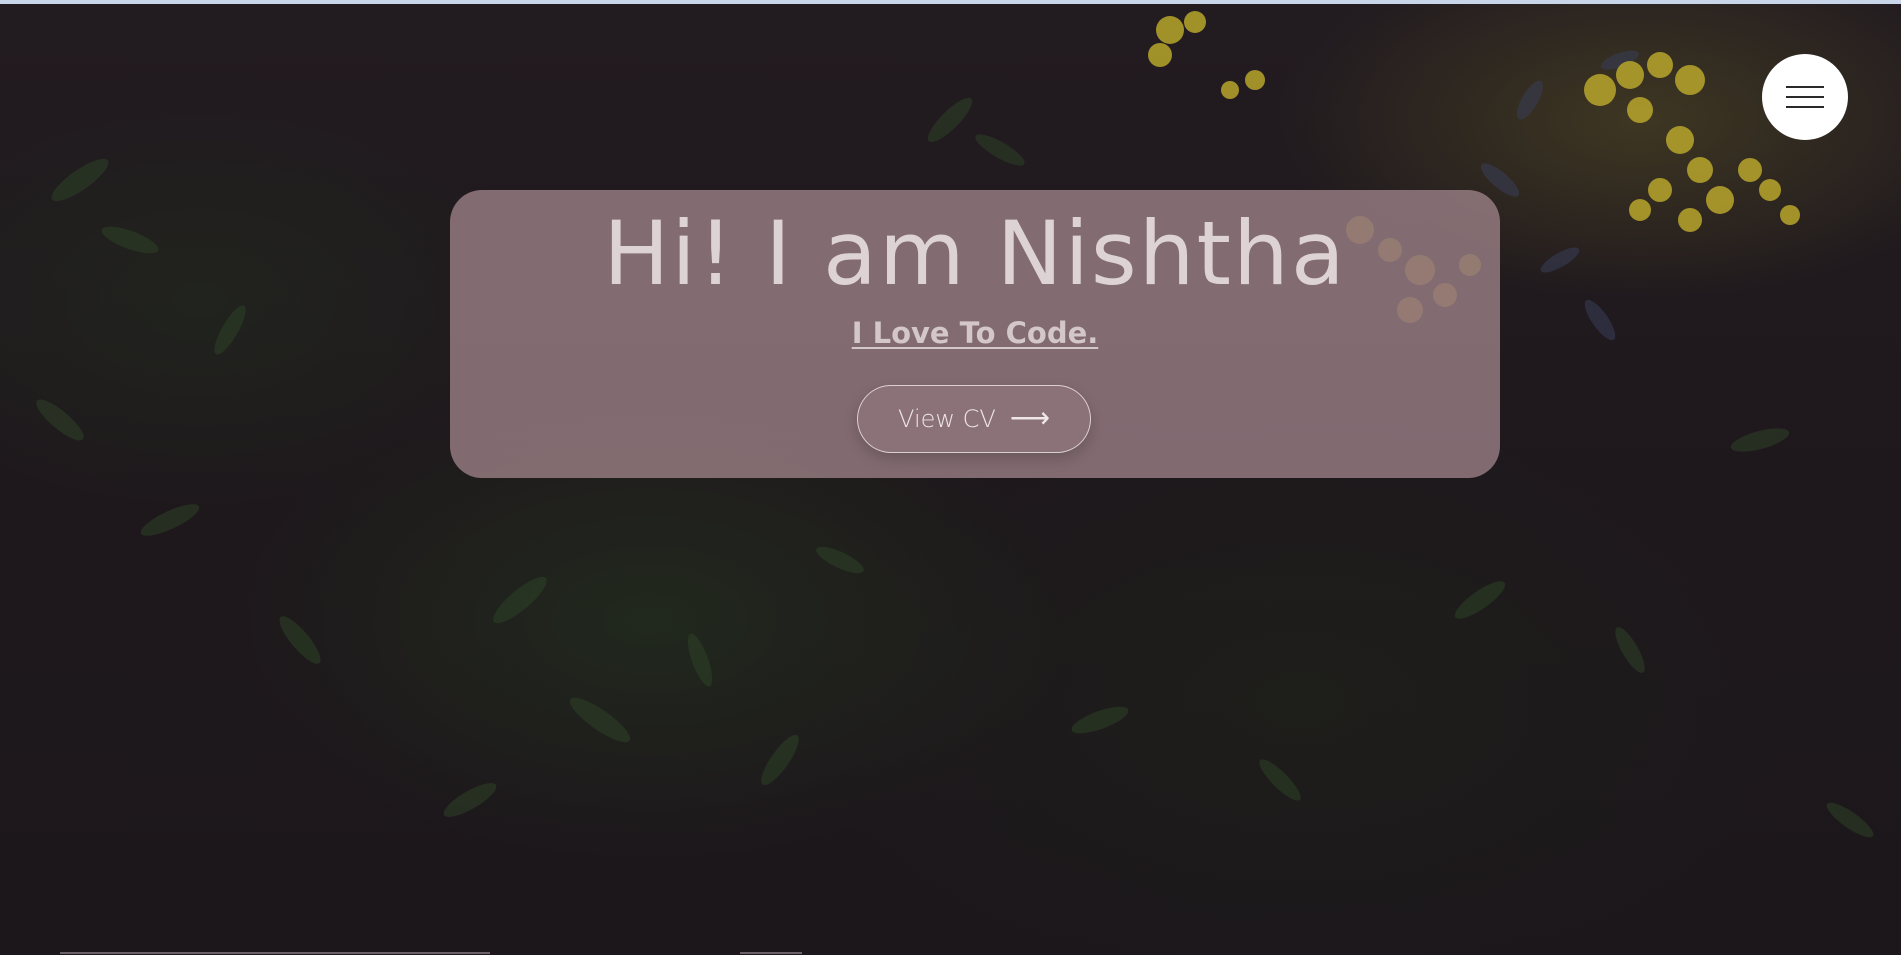  Describe the element at coordinates (947, 419) in the screenshot. I see `view-cv-label: View CV` at that location.